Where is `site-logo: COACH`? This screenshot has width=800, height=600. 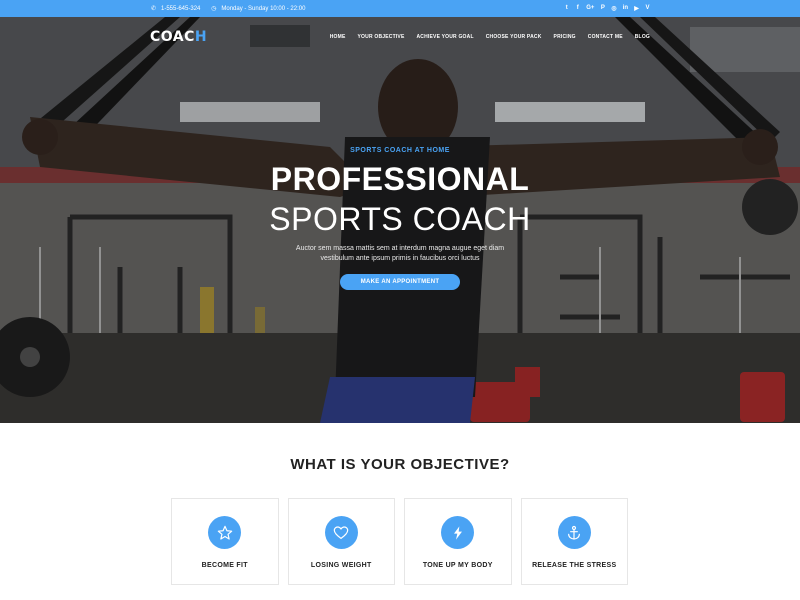 site-logo: COACH is located at coordinates (178, 37).